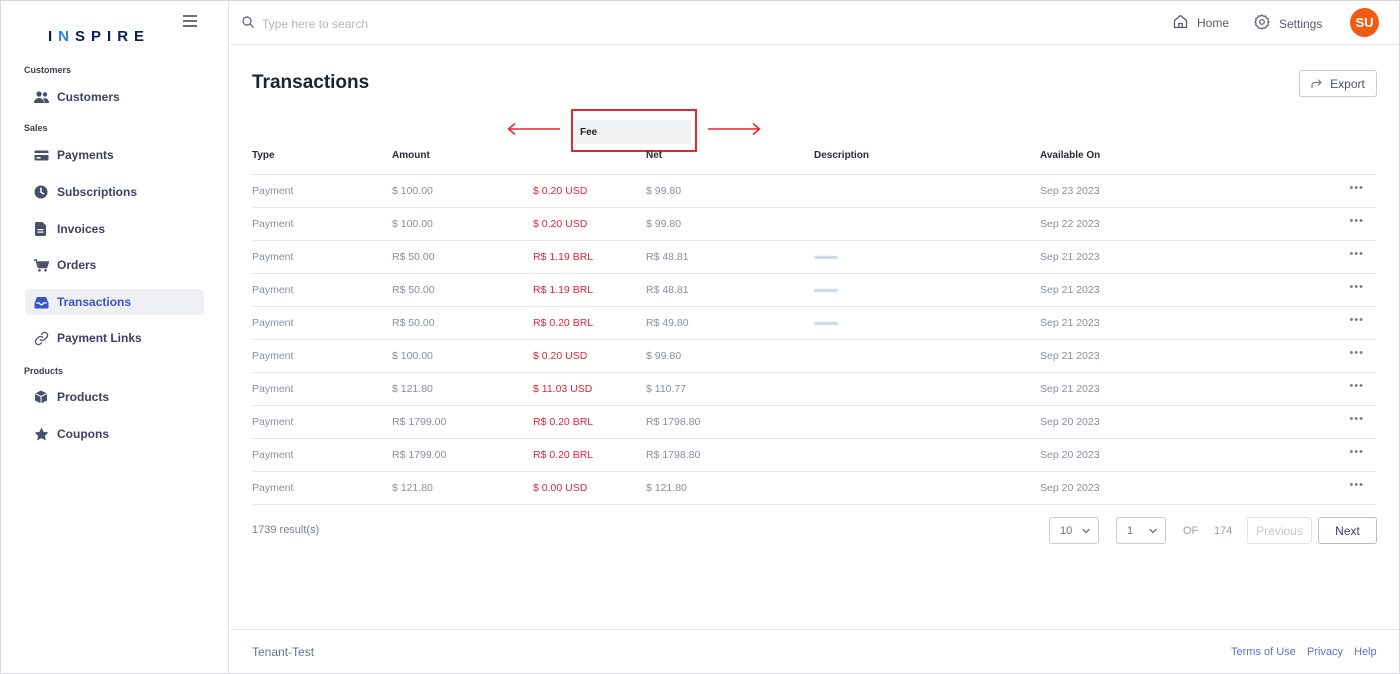 The width and height of the screenshot is (1400, 674). Describe the element at coordinates (533, 129) in the screenshot. I see `annotation-left-arrow` at that location.